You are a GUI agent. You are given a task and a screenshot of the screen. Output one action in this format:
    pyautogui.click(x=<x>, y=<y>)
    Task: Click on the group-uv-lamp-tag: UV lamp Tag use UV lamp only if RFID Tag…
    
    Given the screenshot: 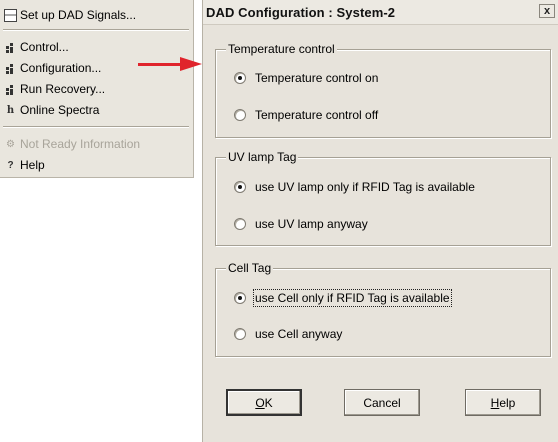 What is the action you would take?
    pyautogui.click(x=383, y=198)
    